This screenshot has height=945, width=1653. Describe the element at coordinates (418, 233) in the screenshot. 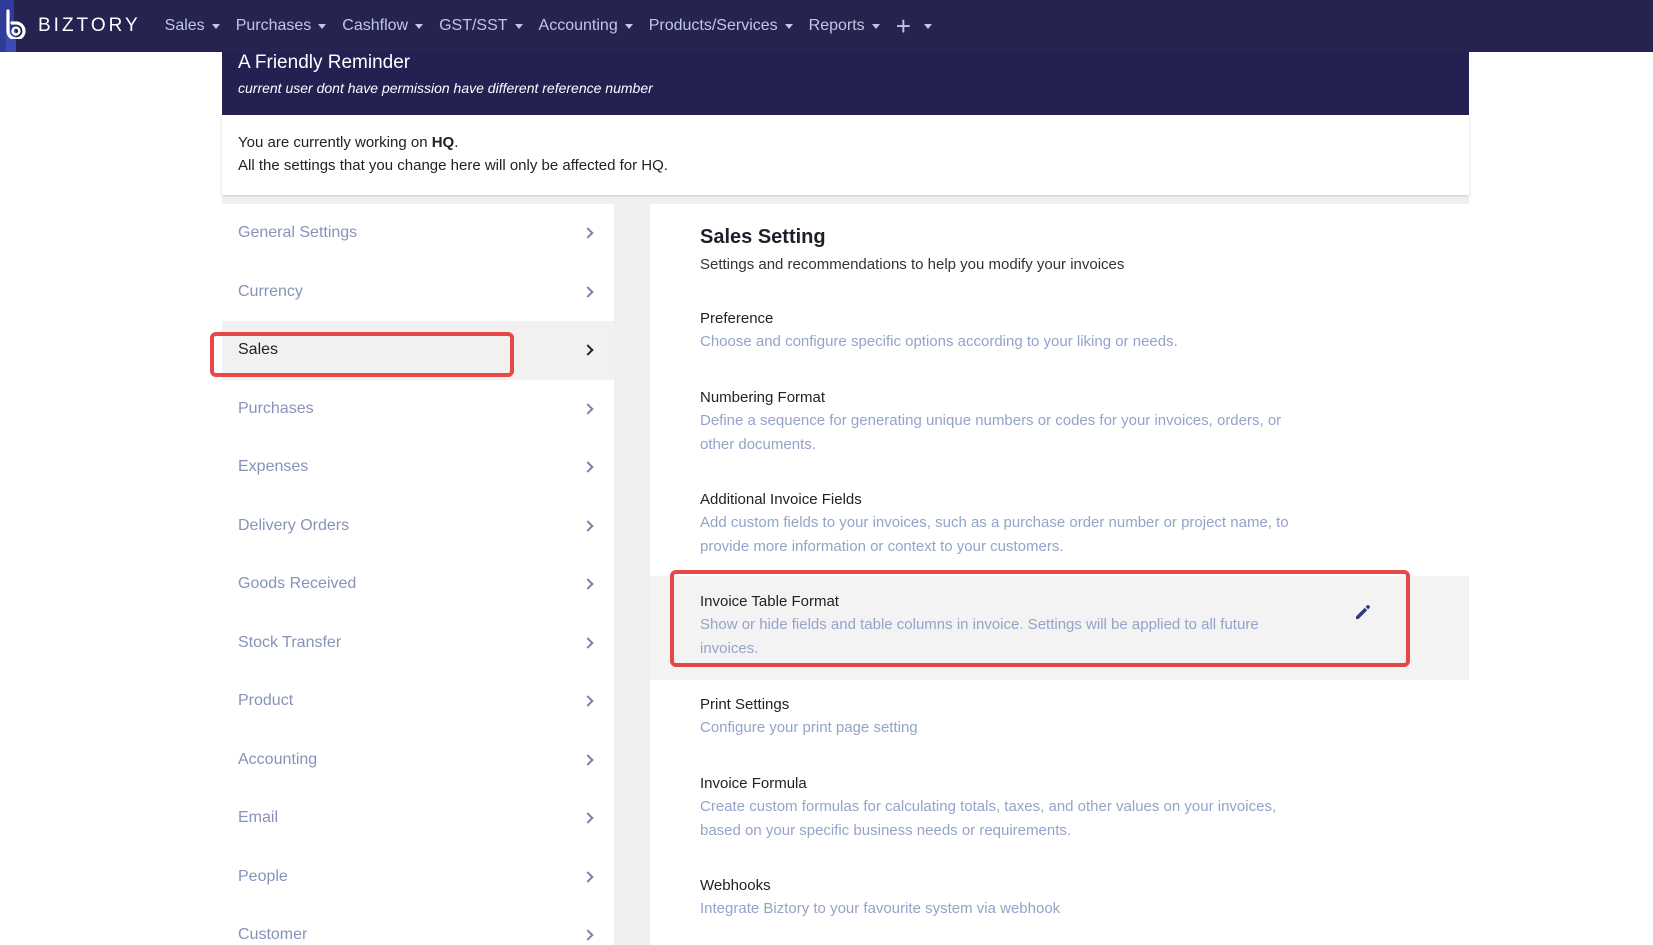

I see `sidebar-item-general-settings: General Settings` at that location.